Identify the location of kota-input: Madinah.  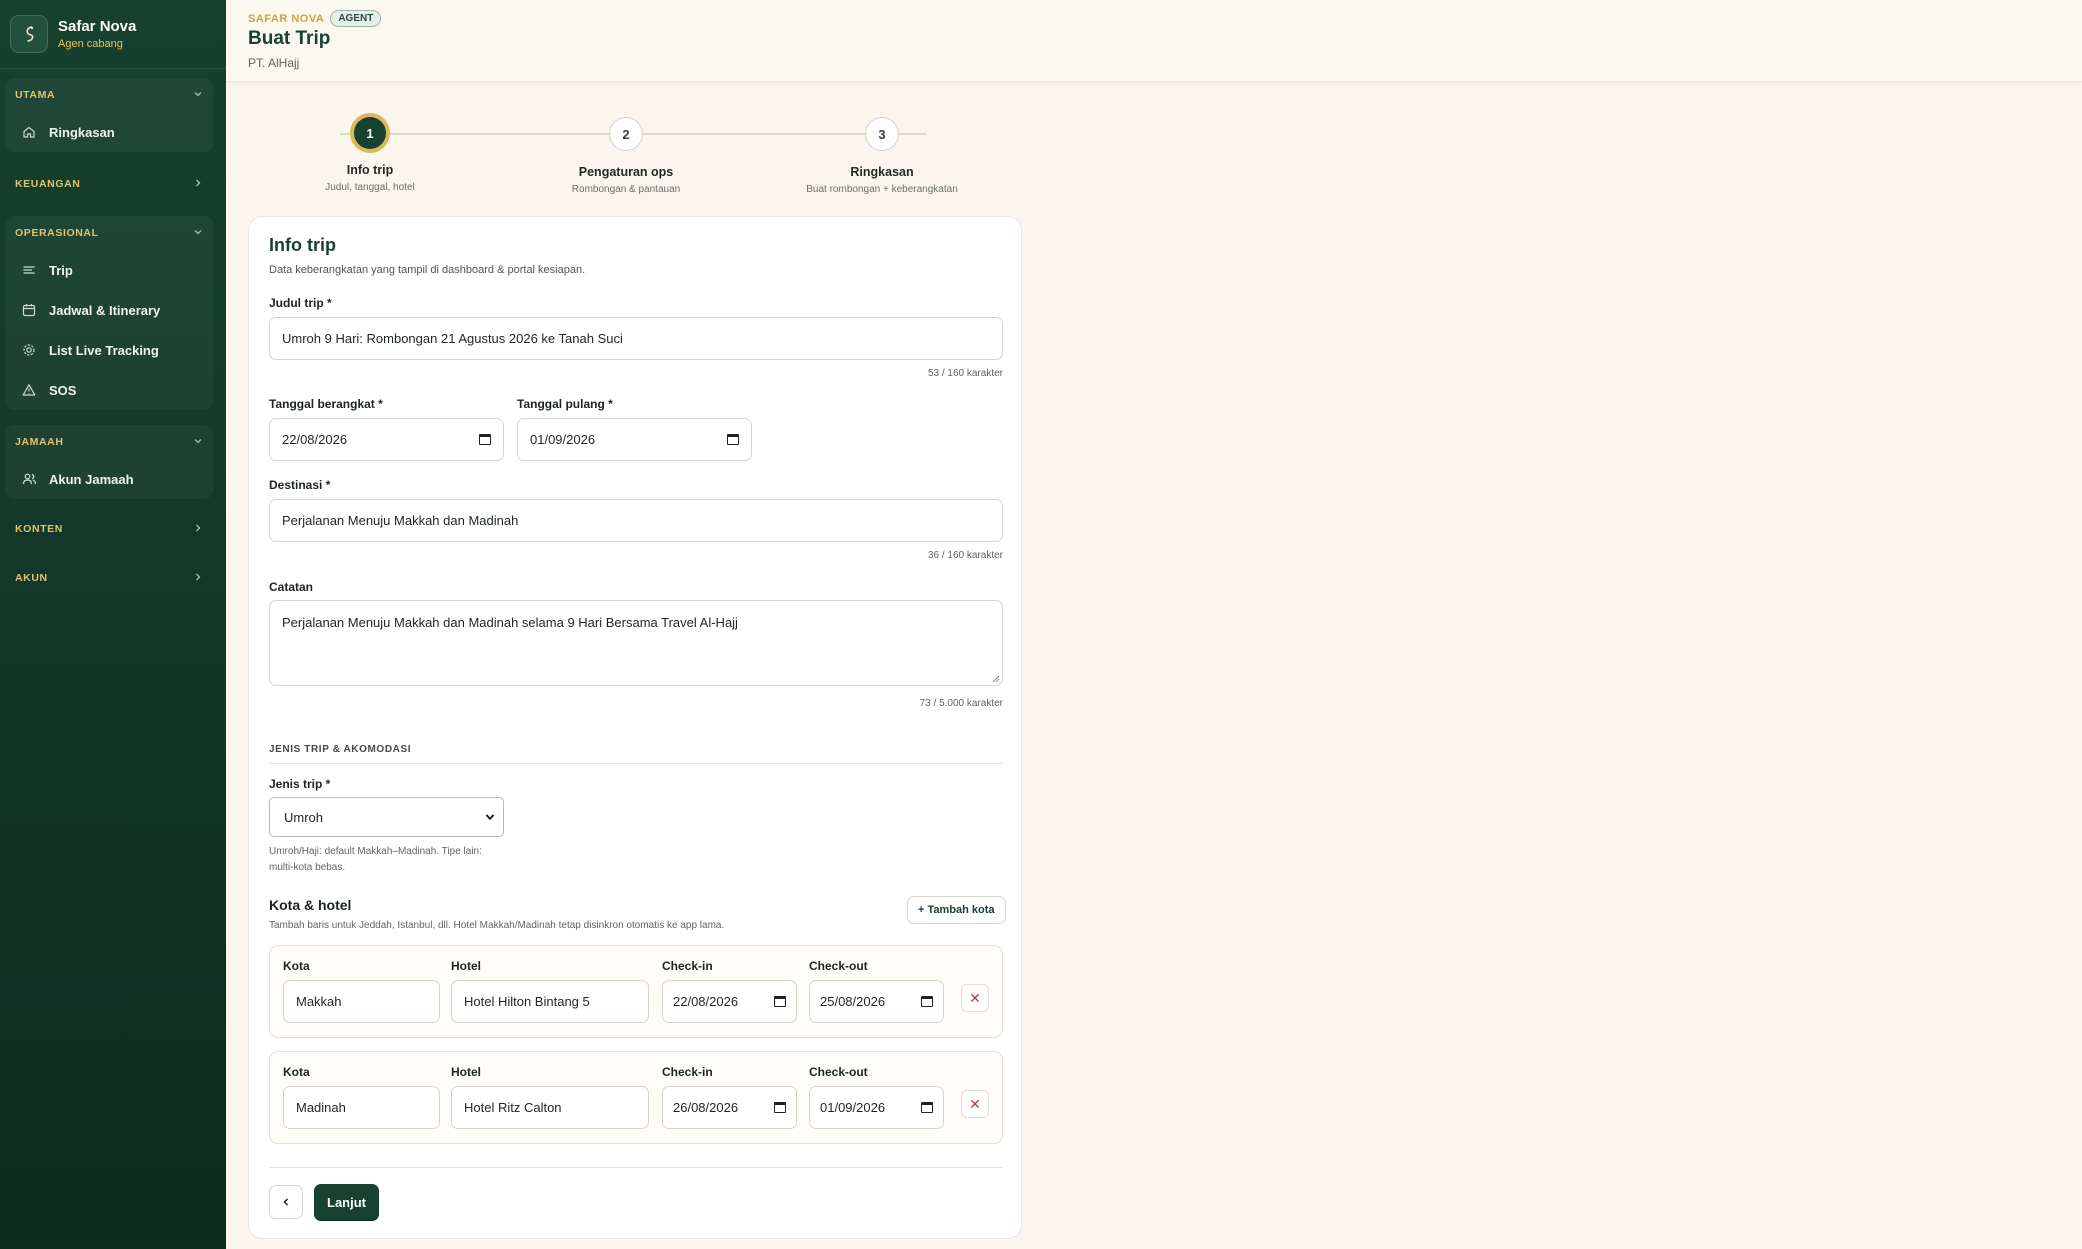
(361, 1107).